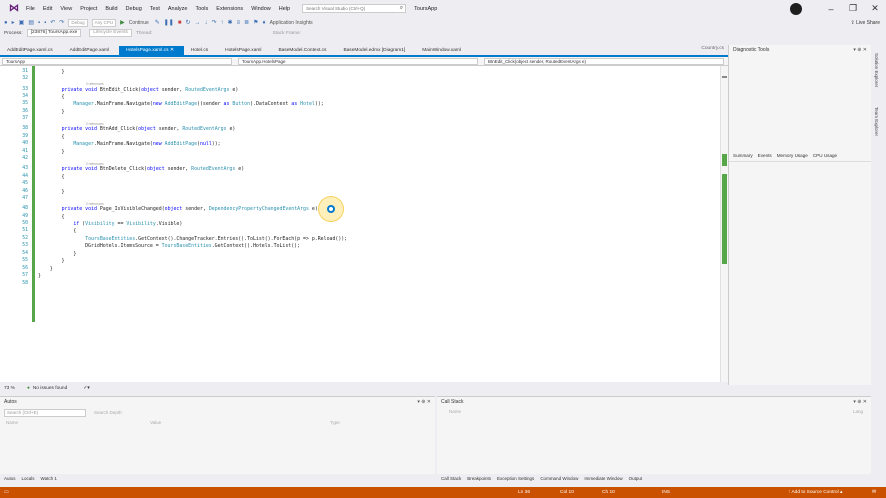 This screenshot has height=498, width=886. Describe the element at coordinates (230, 22) in the screenshot. I see `hot-reload-flame-icon: ✱` at that location.